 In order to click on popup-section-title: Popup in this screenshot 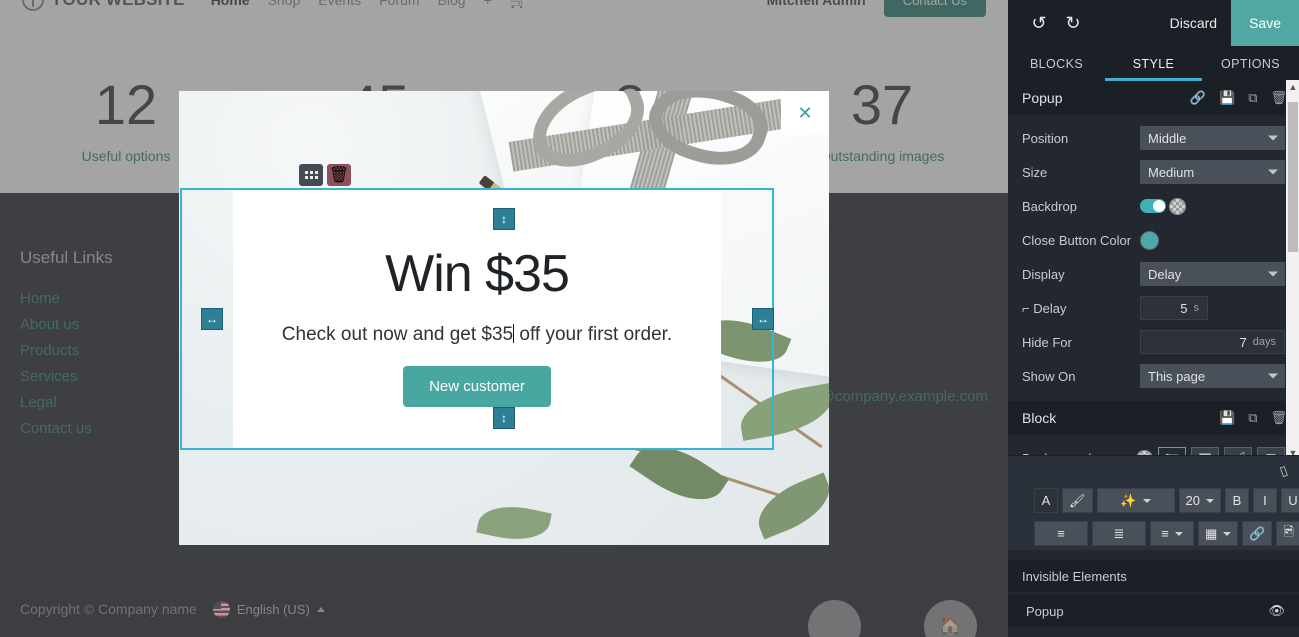, I will do `click(1042, 98)`.